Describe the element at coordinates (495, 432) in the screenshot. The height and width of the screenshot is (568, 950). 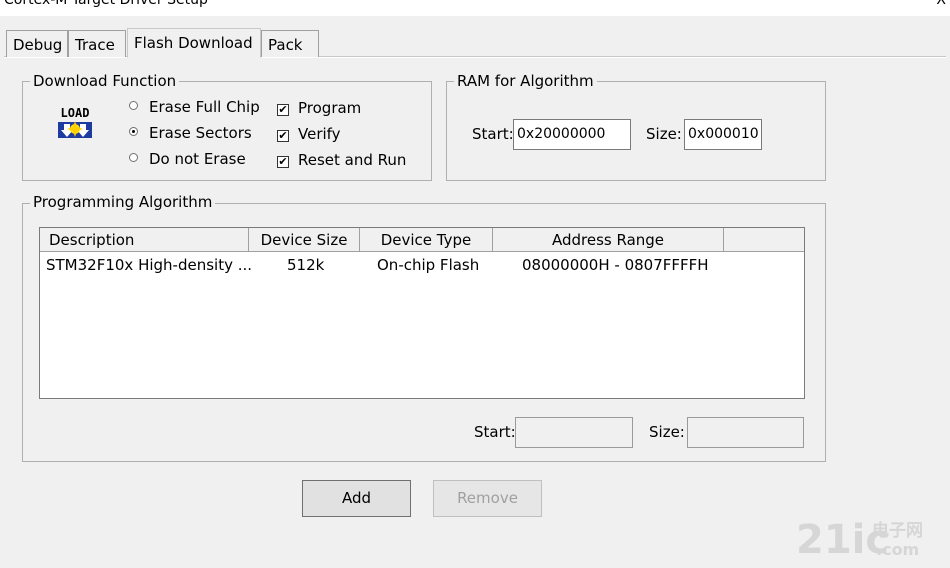
I see `algorithm-start-label: Start:` at that location.